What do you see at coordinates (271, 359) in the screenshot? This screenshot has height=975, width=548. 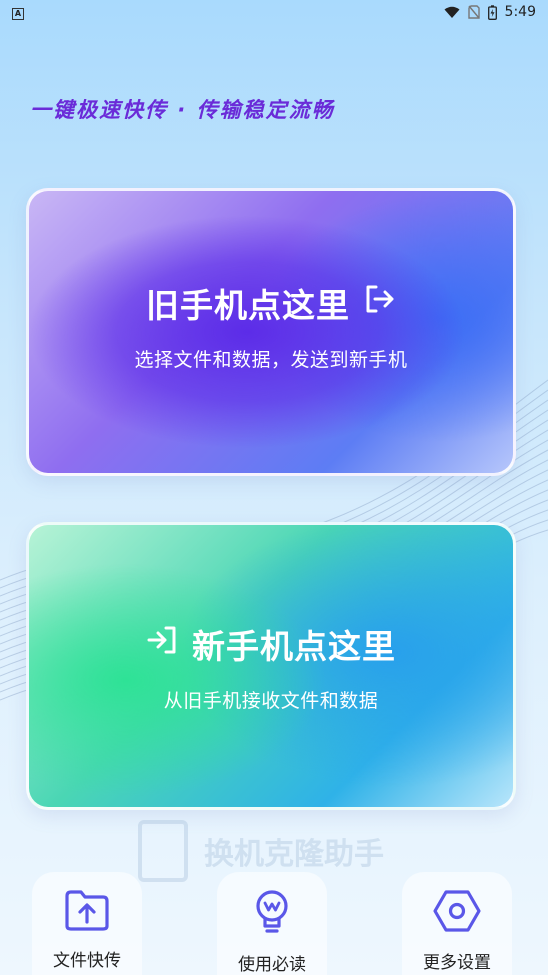 I see `old-phone-subtitle: 选择文件和数据，发送到新手机` at bounding box center [271, 359].